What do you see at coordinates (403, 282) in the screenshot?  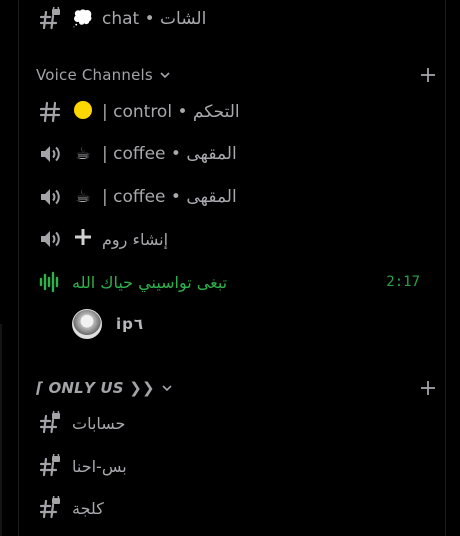 I see `call-timer: 2:17` at bounding box center [403, 282].